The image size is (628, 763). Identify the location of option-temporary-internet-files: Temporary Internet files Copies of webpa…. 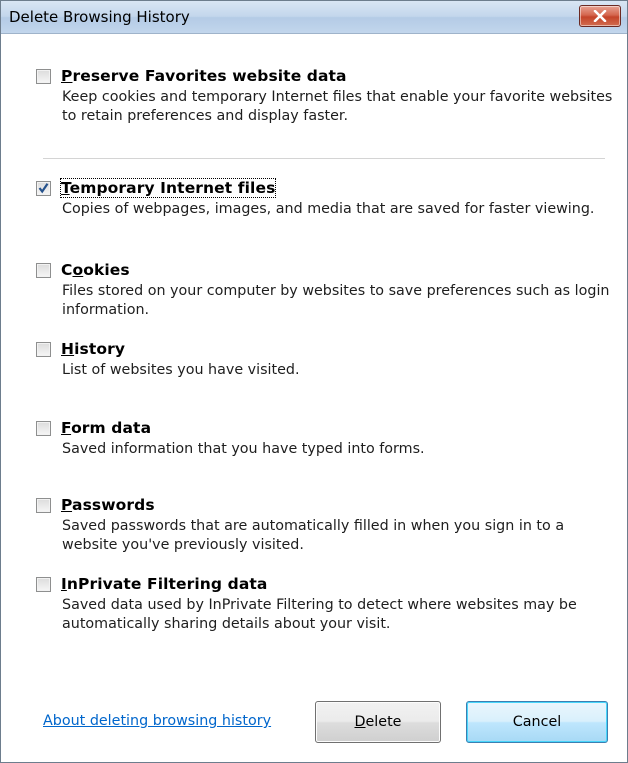
(326, 198).